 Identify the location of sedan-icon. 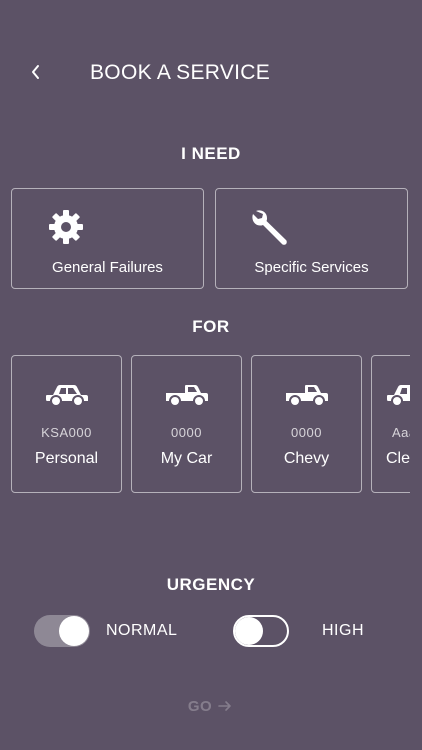
(66, 396).